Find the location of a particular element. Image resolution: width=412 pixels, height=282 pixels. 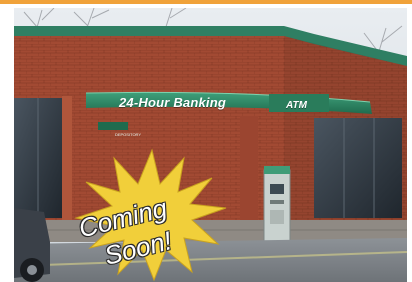

parked-car is located at coordinates (32, 245).